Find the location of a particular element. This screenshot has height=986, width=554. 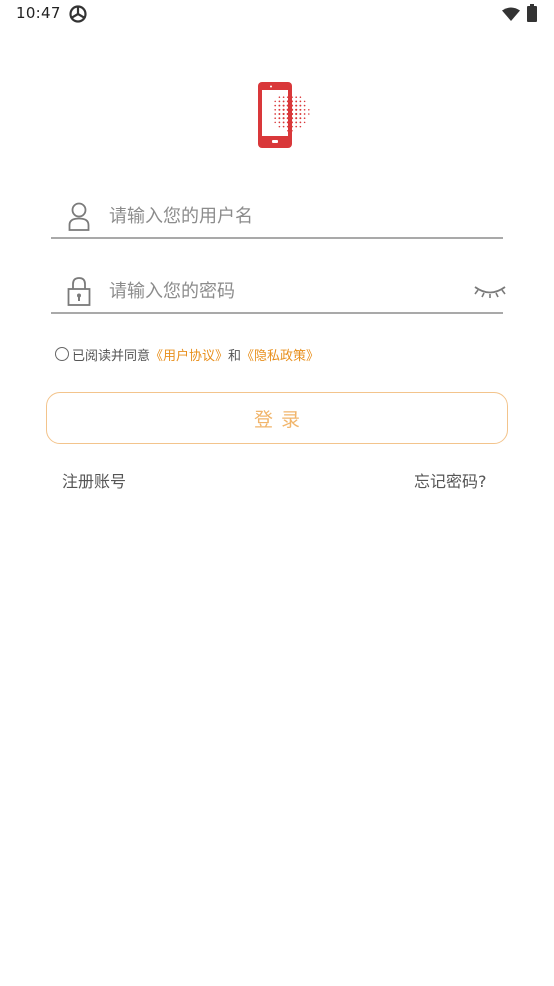

forgot-password-link: 忘记密码? is located at coordinates (450, 480).